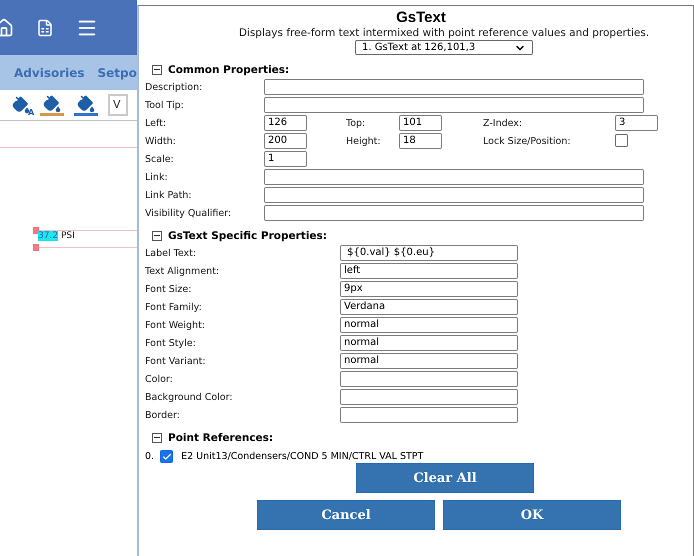 The height and width of the screenshot is (556, 694). Describe the element at coordinates (68, 236) in the screenshot. I see `canvas-unit: PSI` at that location.